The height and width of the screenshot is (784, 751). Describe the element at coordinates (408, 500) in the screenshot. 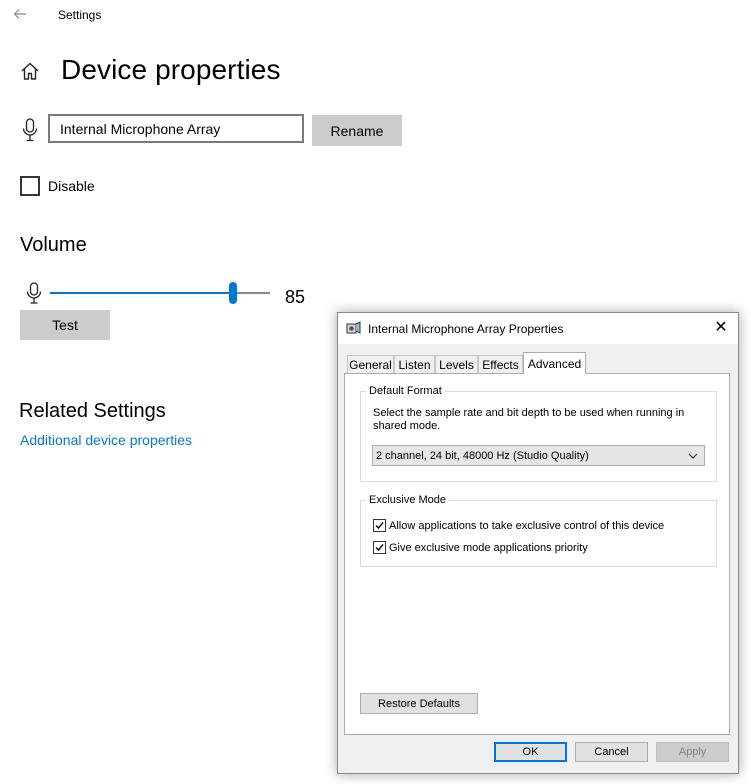

I see `exclusive-mode-label: Exclusive Mode` at that location.